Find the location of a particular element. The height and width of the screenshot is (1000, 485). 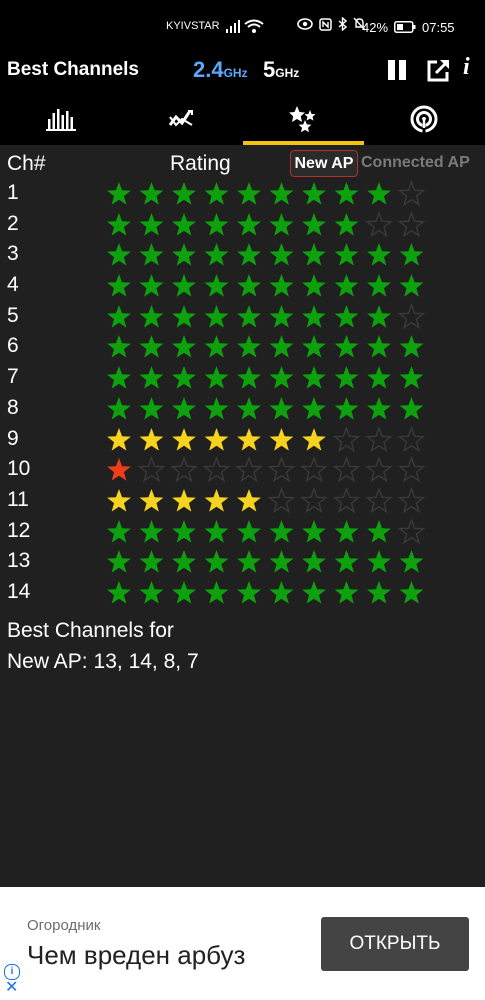

channel-row: 5 is located at coordinates (242, 316).